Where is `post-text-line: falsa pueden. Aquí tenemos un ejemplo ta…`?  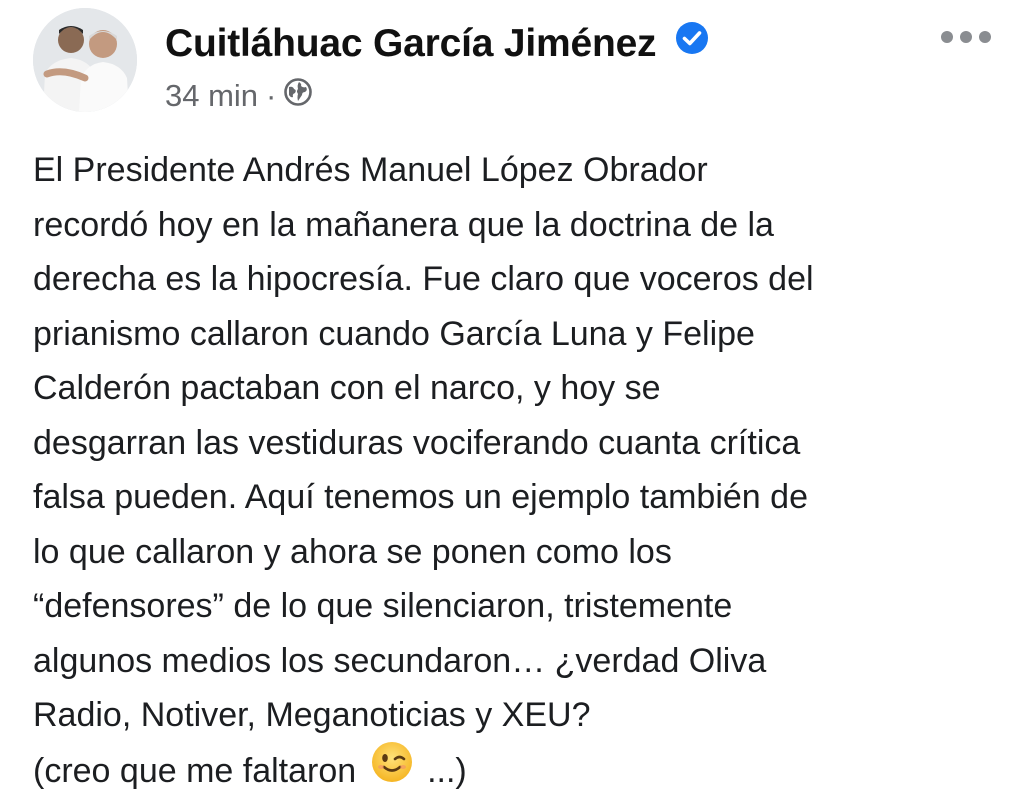
post-text-line: falsa pueden. Aquí tenemos un ejemplo ta… is located at coordinates (520, 497).